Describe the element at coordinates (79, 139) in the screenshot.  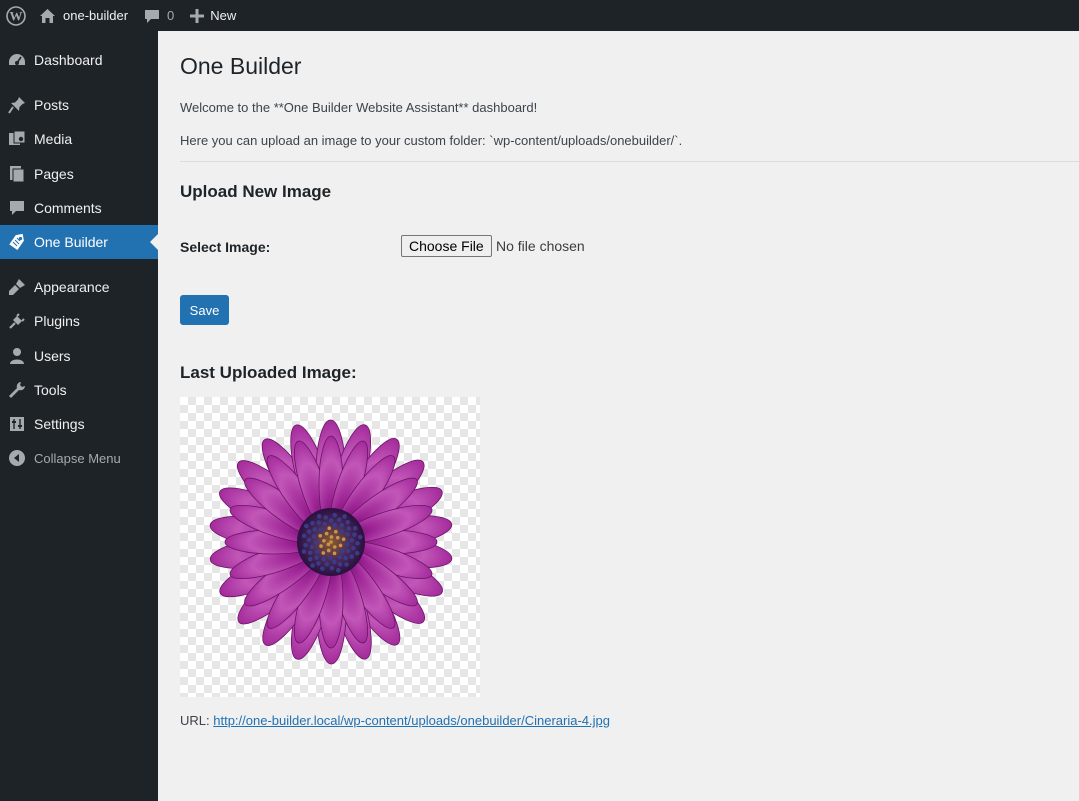
I see `menu-item-media: Media` at that location.